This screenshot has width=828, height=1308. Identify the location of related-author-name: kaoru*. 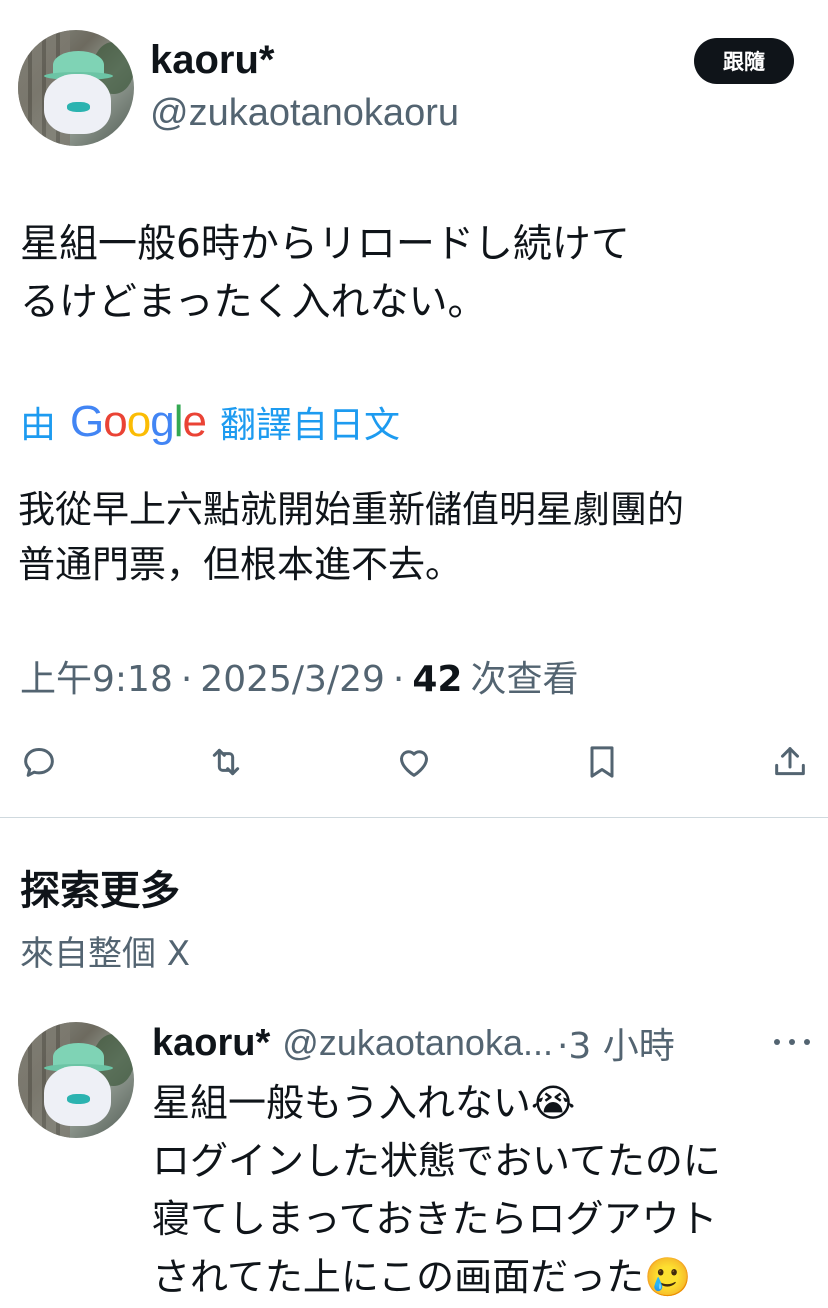
(211, 1043).